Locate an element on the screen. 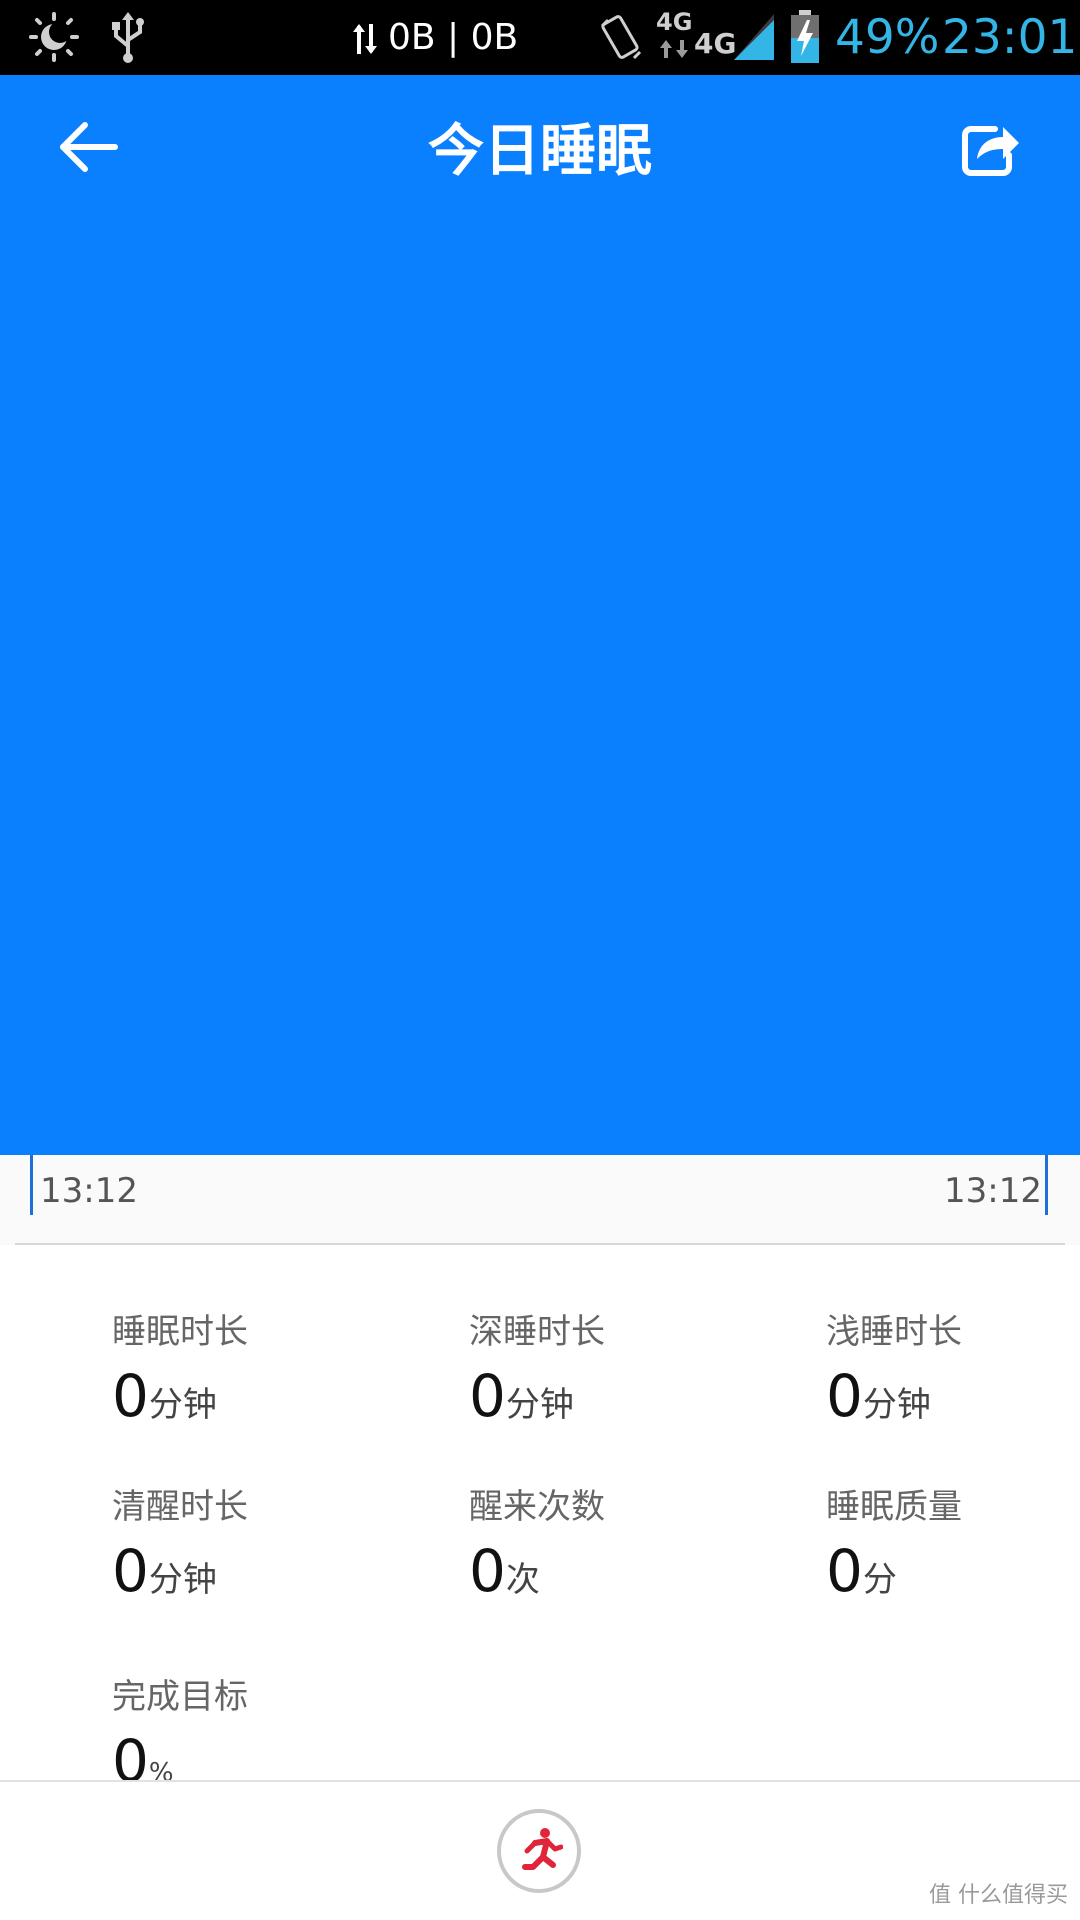  stat-label: 睡眠质量 is located at coordinates (894, 1507).